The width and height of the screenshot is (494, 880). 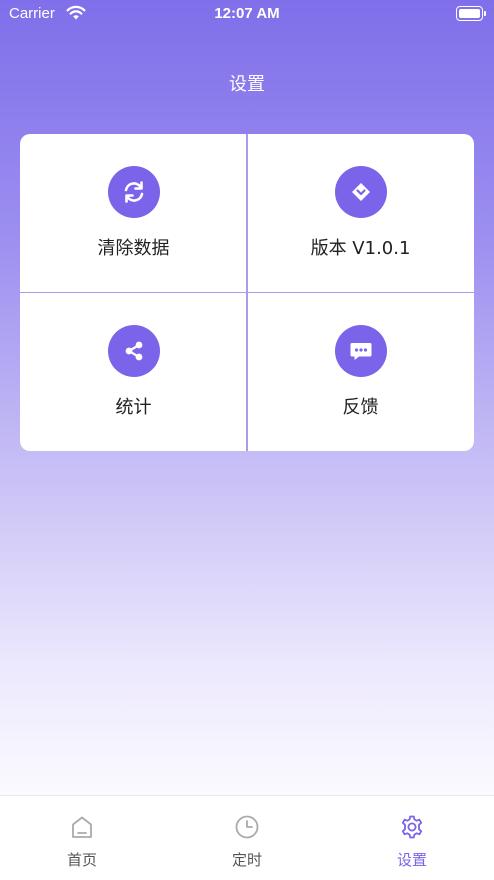 What do you see at coordinates (360, 407) in the screenshot?
I see `feedback-label: 反馈` at bounding box center [360, 407].